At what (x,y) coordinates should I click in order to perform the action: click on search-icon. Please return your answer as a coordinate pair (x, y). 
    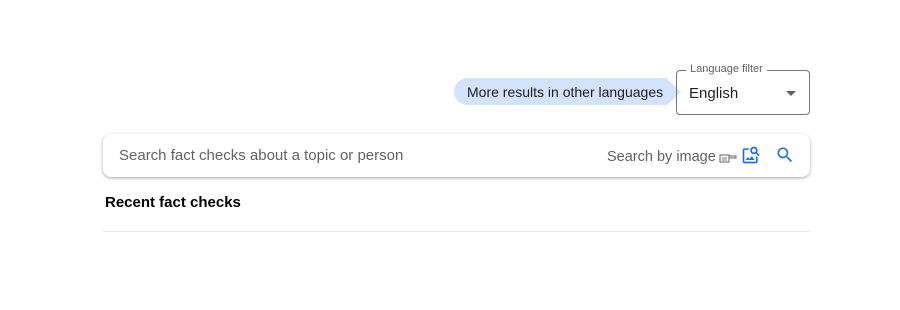
    Looking at the image, I should click on (785, 155).